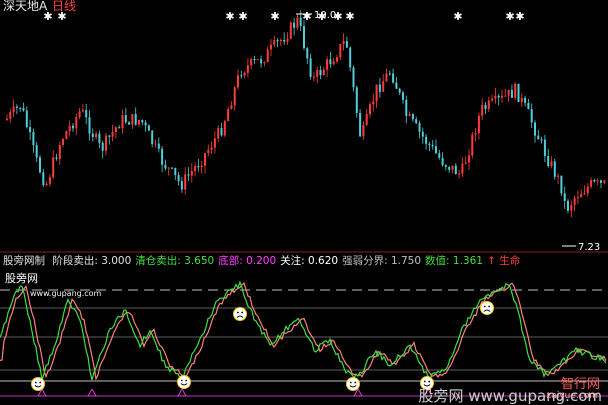  What do you see at coordinates (503, 261) in the screenshot?
I see `indicator-item-6: ↑ 生命` at bounding box center [503, 261].